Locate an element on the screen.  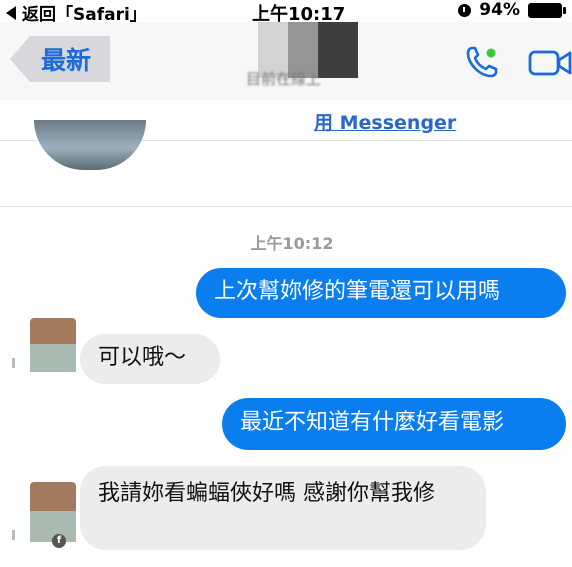
back-button-label: 最新 is located at coordinates (65, 60).